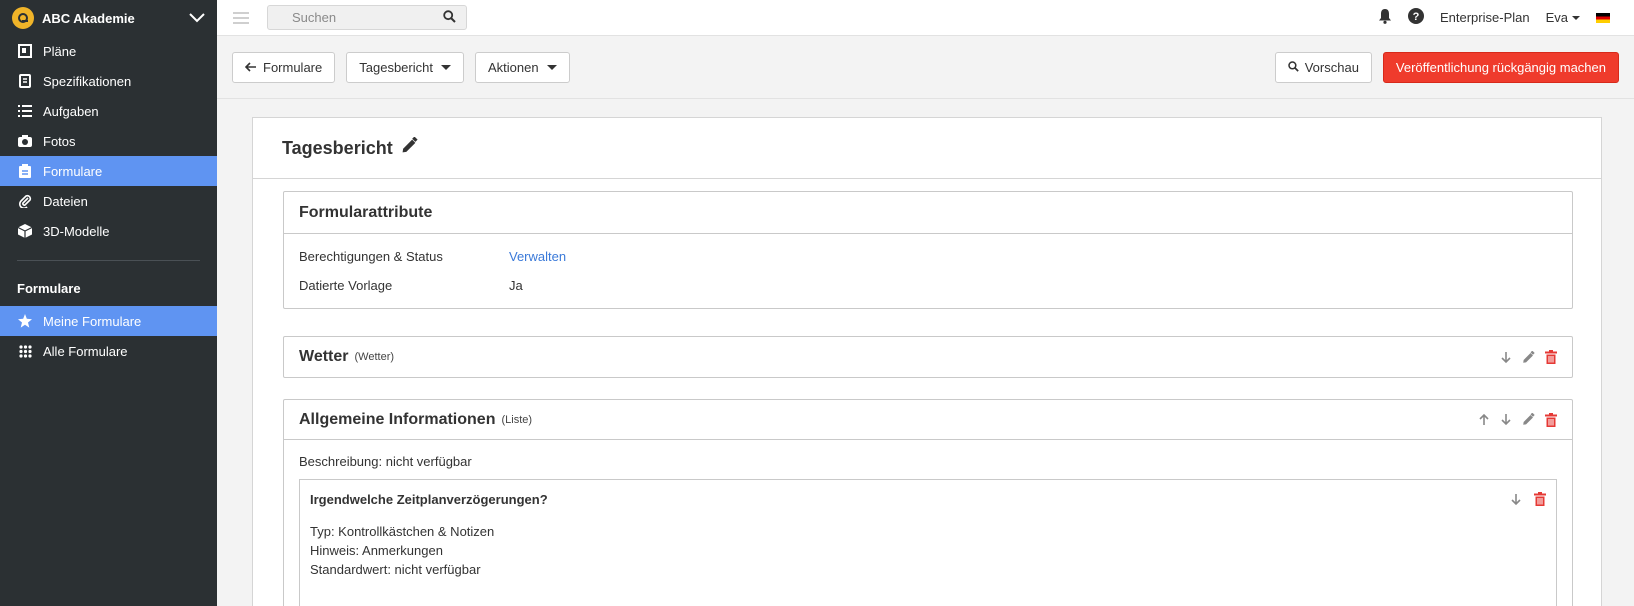 This screenshot has width=1634, height=606. Describe the element at coordinates (1385, 17) in the screenshot. I see `bell-icon` at that location.